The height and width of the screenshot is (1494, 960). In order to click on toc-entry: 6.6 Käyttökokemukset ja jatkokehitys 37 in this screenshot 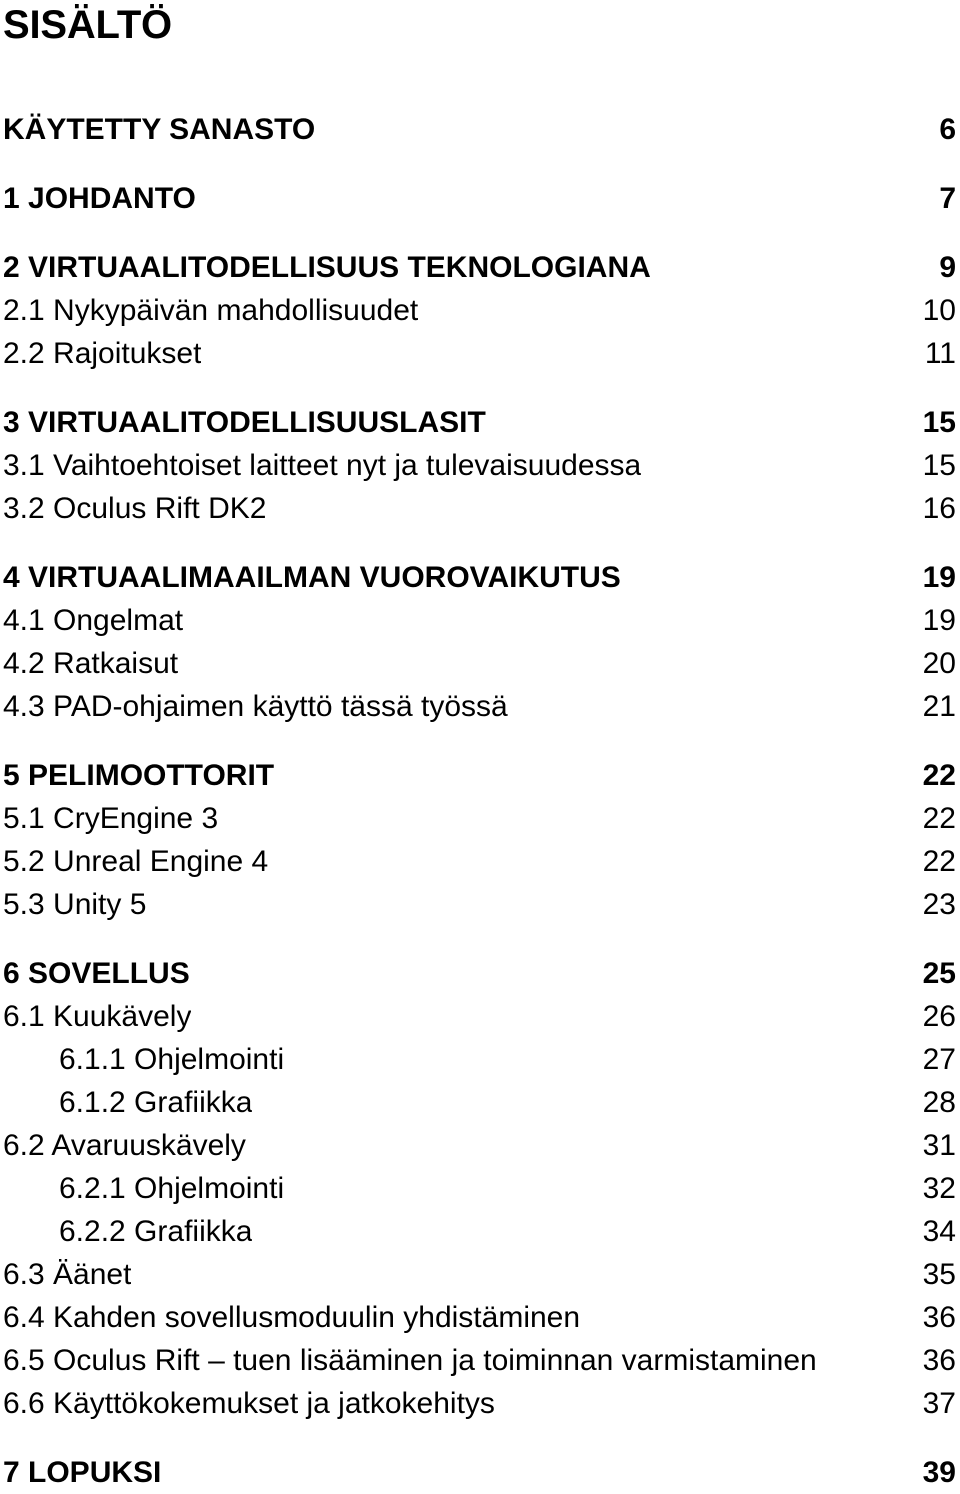, I will do `click(479, 1403)`.